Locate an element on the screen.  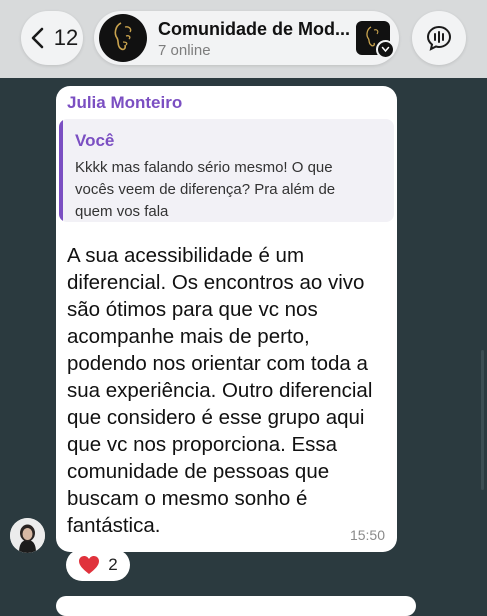
user-photo-icon is located at coordinates (27, 535).